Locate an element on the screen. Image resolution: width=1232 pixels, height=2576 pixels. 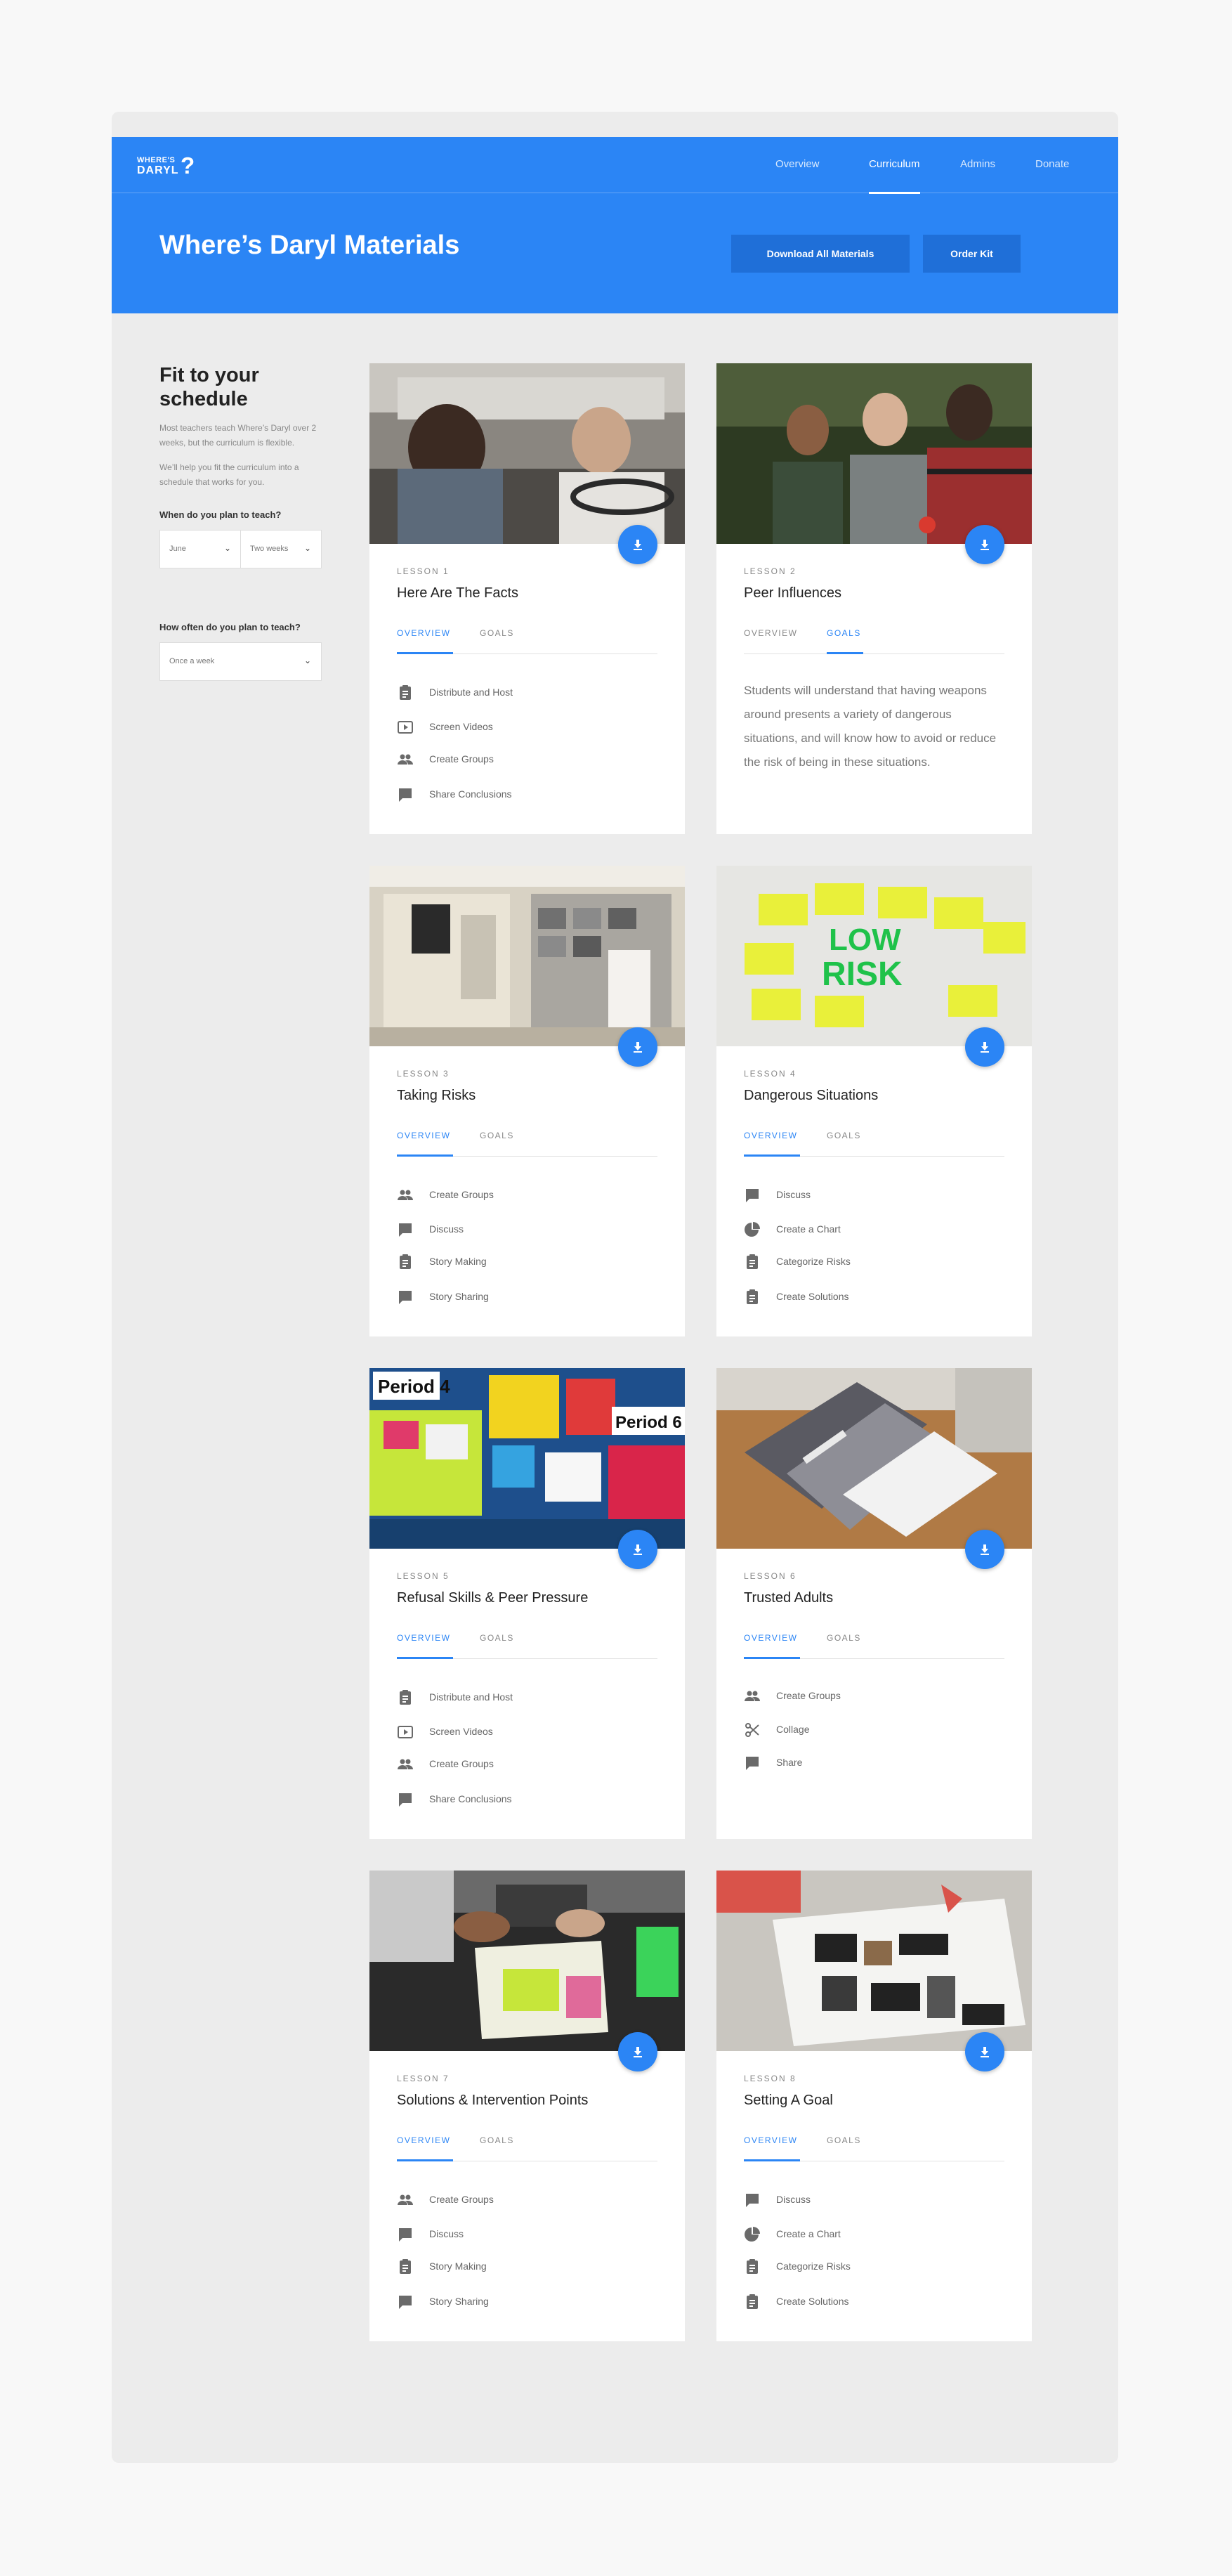
lesson-title: Taking Risks is located at coordinates (436, 1095).